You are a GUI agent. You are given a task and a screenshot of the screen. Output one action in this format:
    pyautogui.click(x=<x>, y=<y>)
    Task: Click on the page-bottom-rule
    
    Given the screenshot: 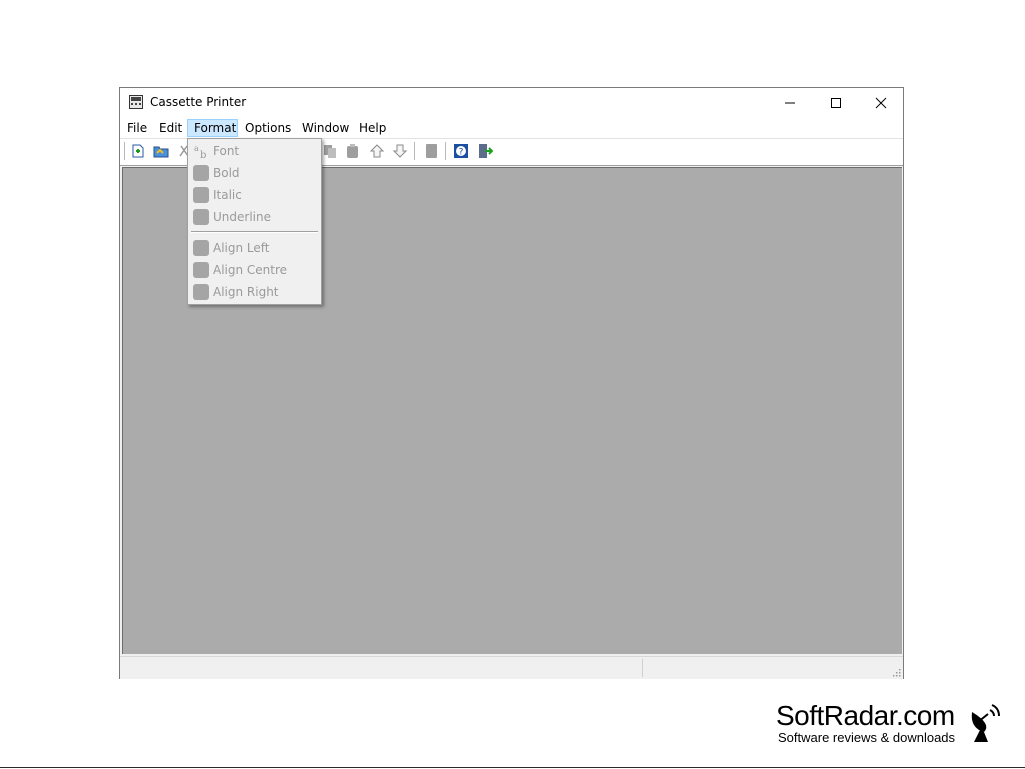 What is the action you would take?
    pyautogui.click(x=512, y=767)
    